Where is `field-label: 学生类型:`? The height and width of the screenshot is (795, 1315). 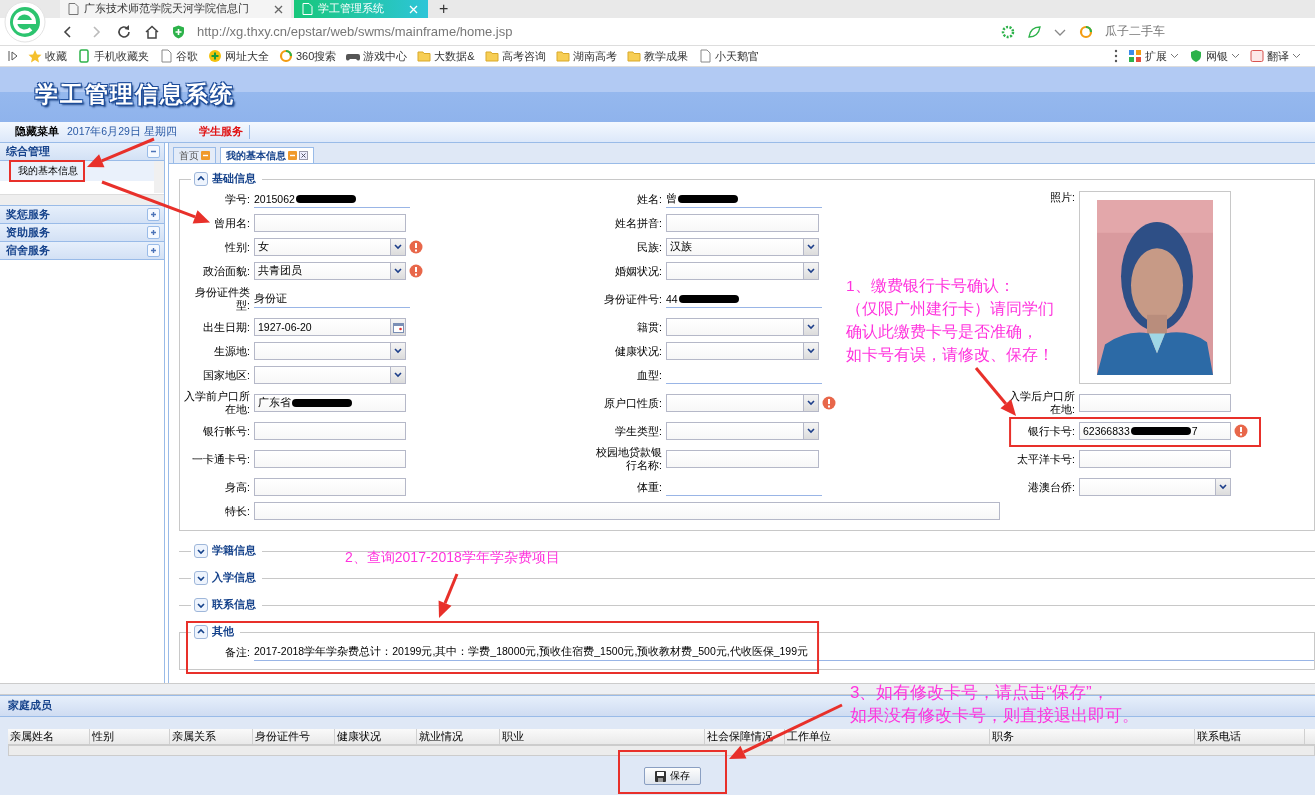 field-label: 学生类型: is located at coordinates (639, 431).